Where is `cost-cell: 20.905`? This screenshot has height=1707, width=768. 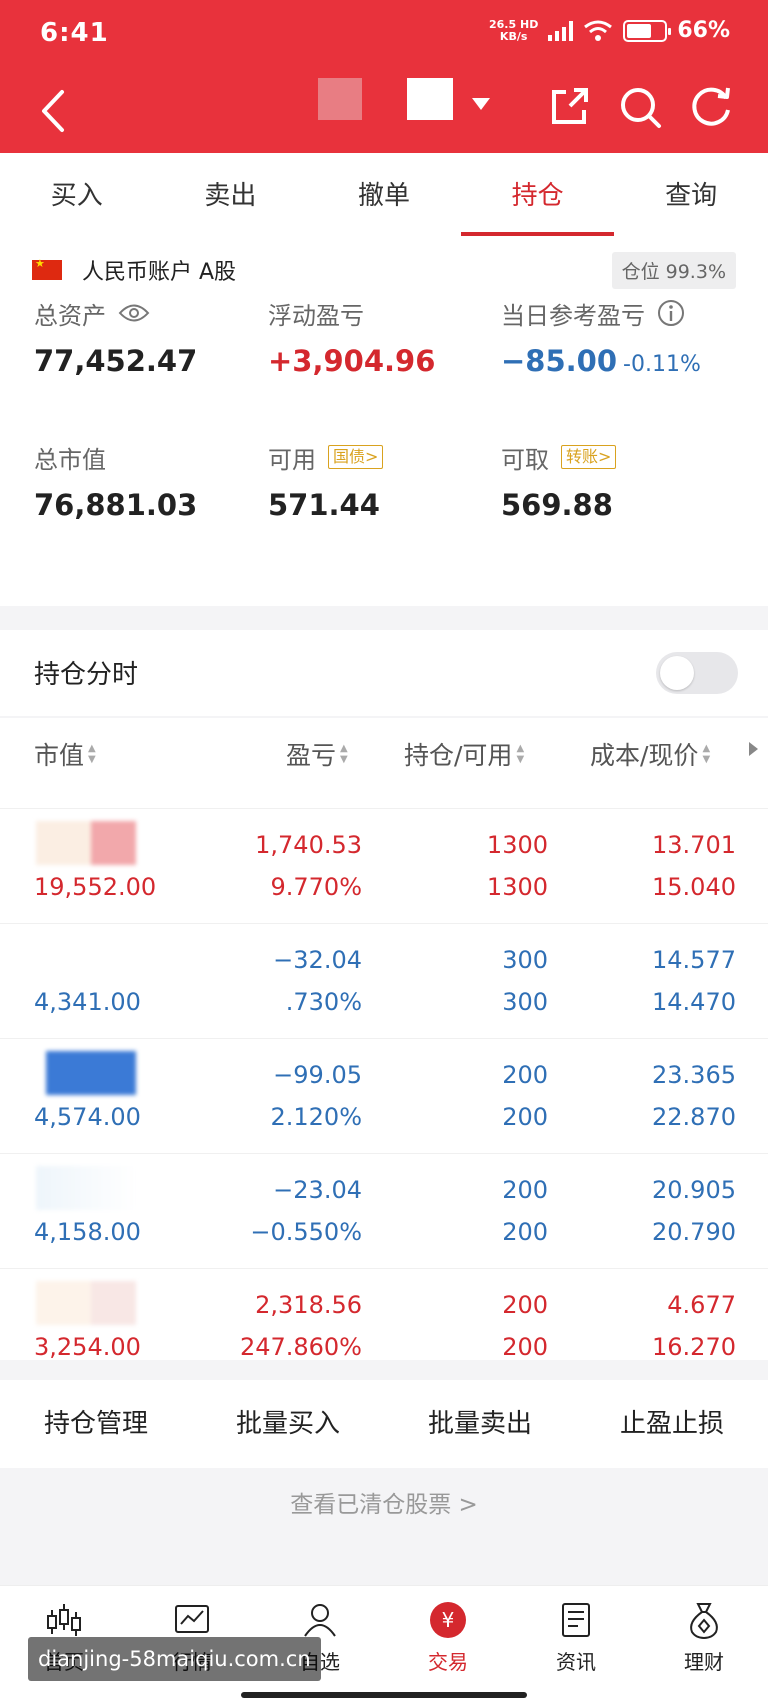 cost-cell: 20.905 is located at coordinates (694, 1190).